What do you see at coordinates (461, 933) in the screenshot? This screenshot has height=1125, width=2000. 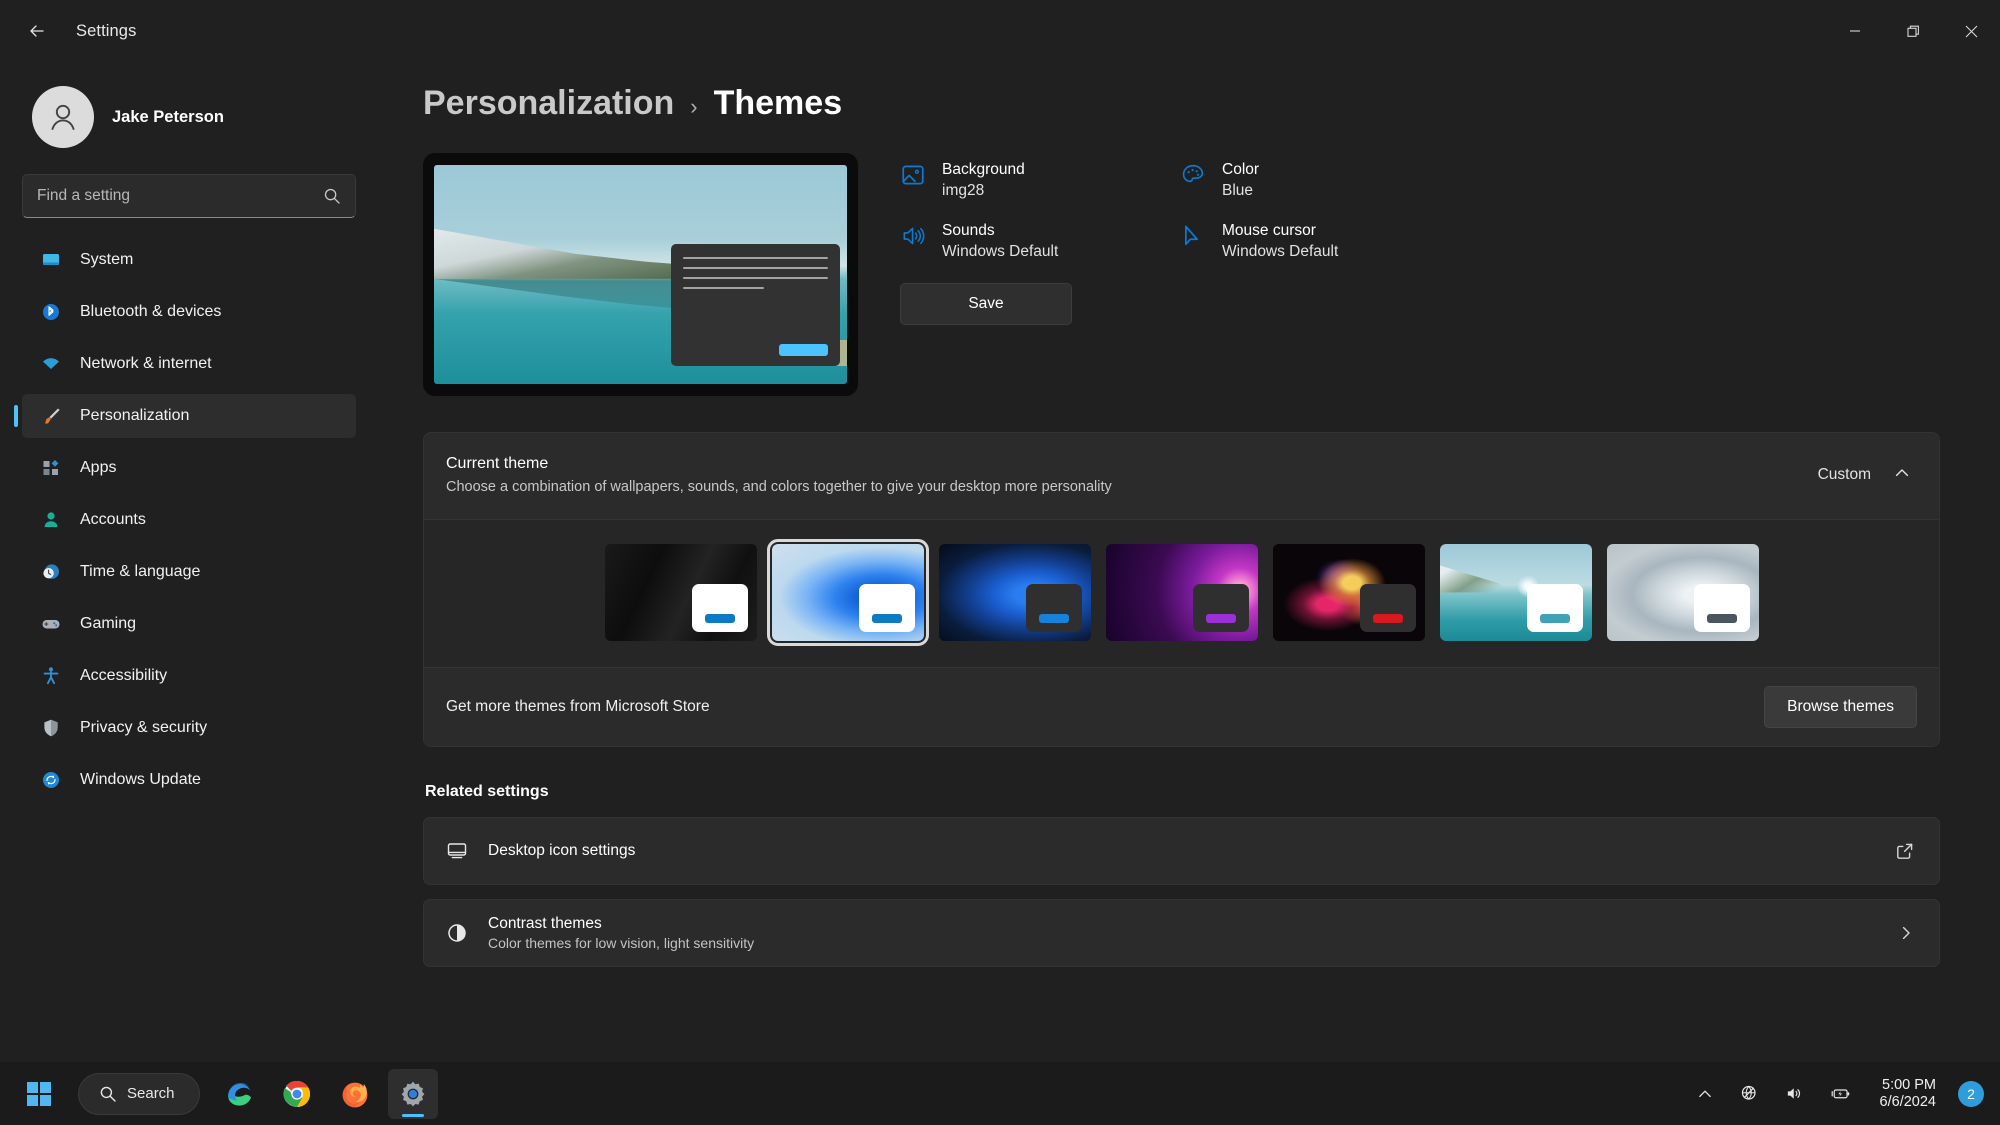 I see `contrast-icon` at bounding box center [461, 933].